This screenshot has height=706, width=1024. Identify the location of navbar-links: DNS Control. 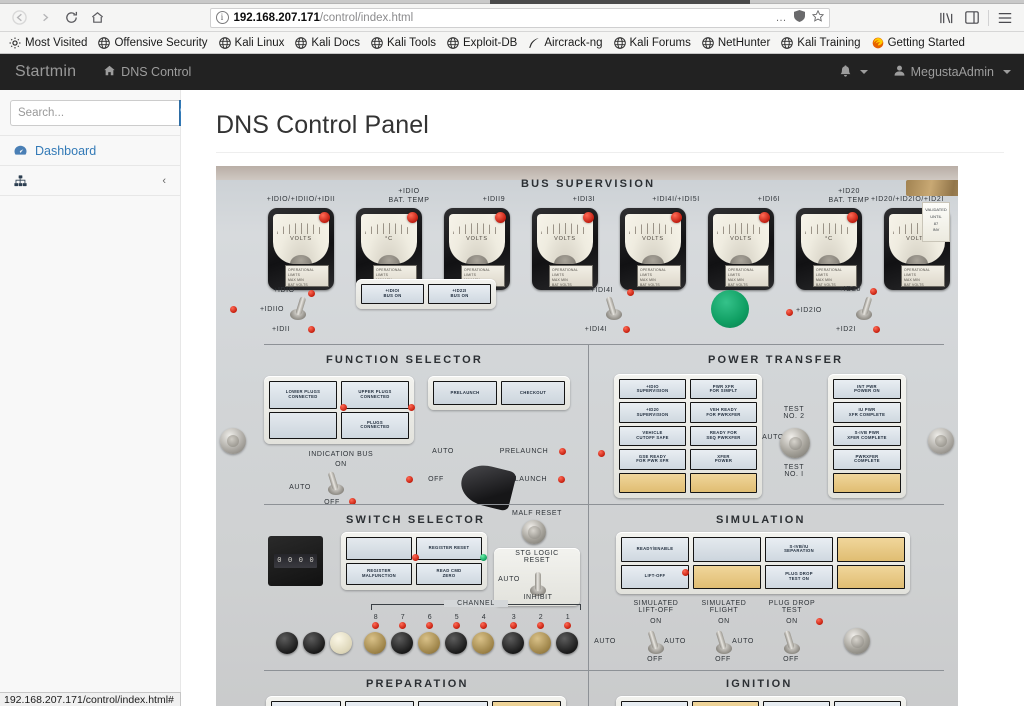
(147, 72).